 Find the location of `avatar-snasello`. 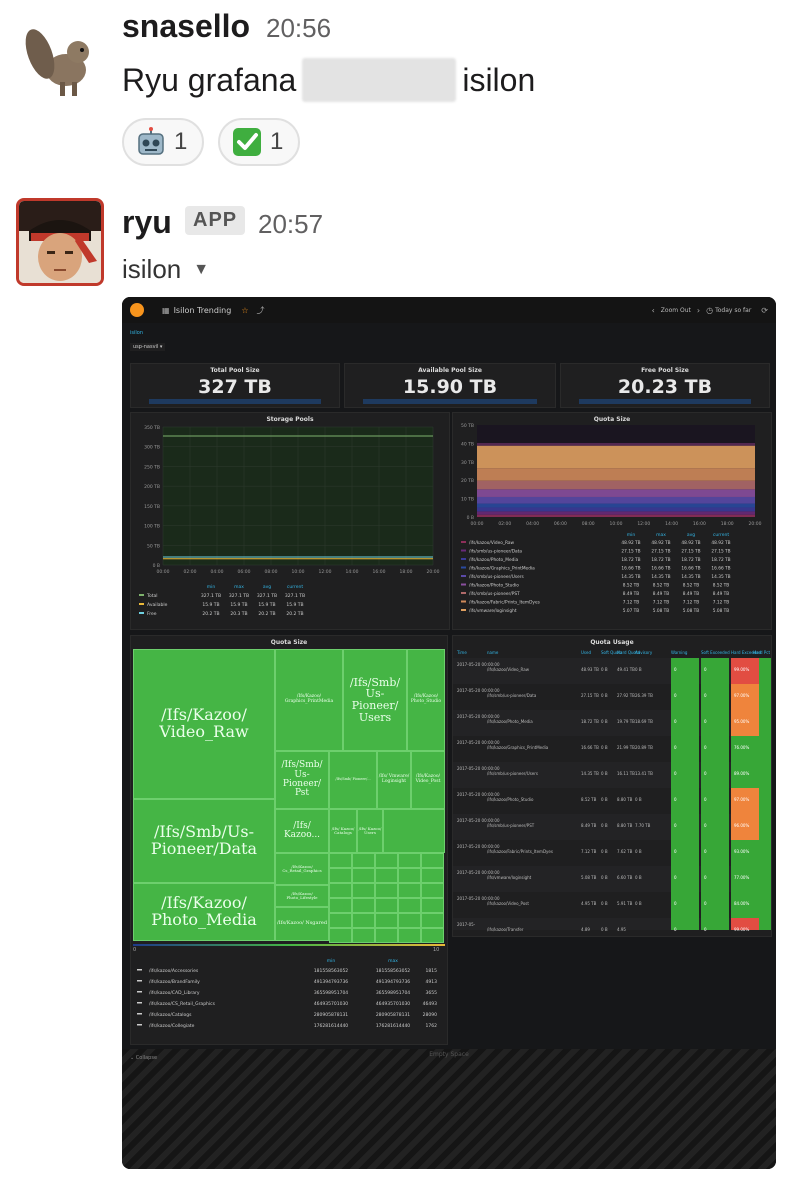

avatar-snasello is located at coordinates (61, 57).